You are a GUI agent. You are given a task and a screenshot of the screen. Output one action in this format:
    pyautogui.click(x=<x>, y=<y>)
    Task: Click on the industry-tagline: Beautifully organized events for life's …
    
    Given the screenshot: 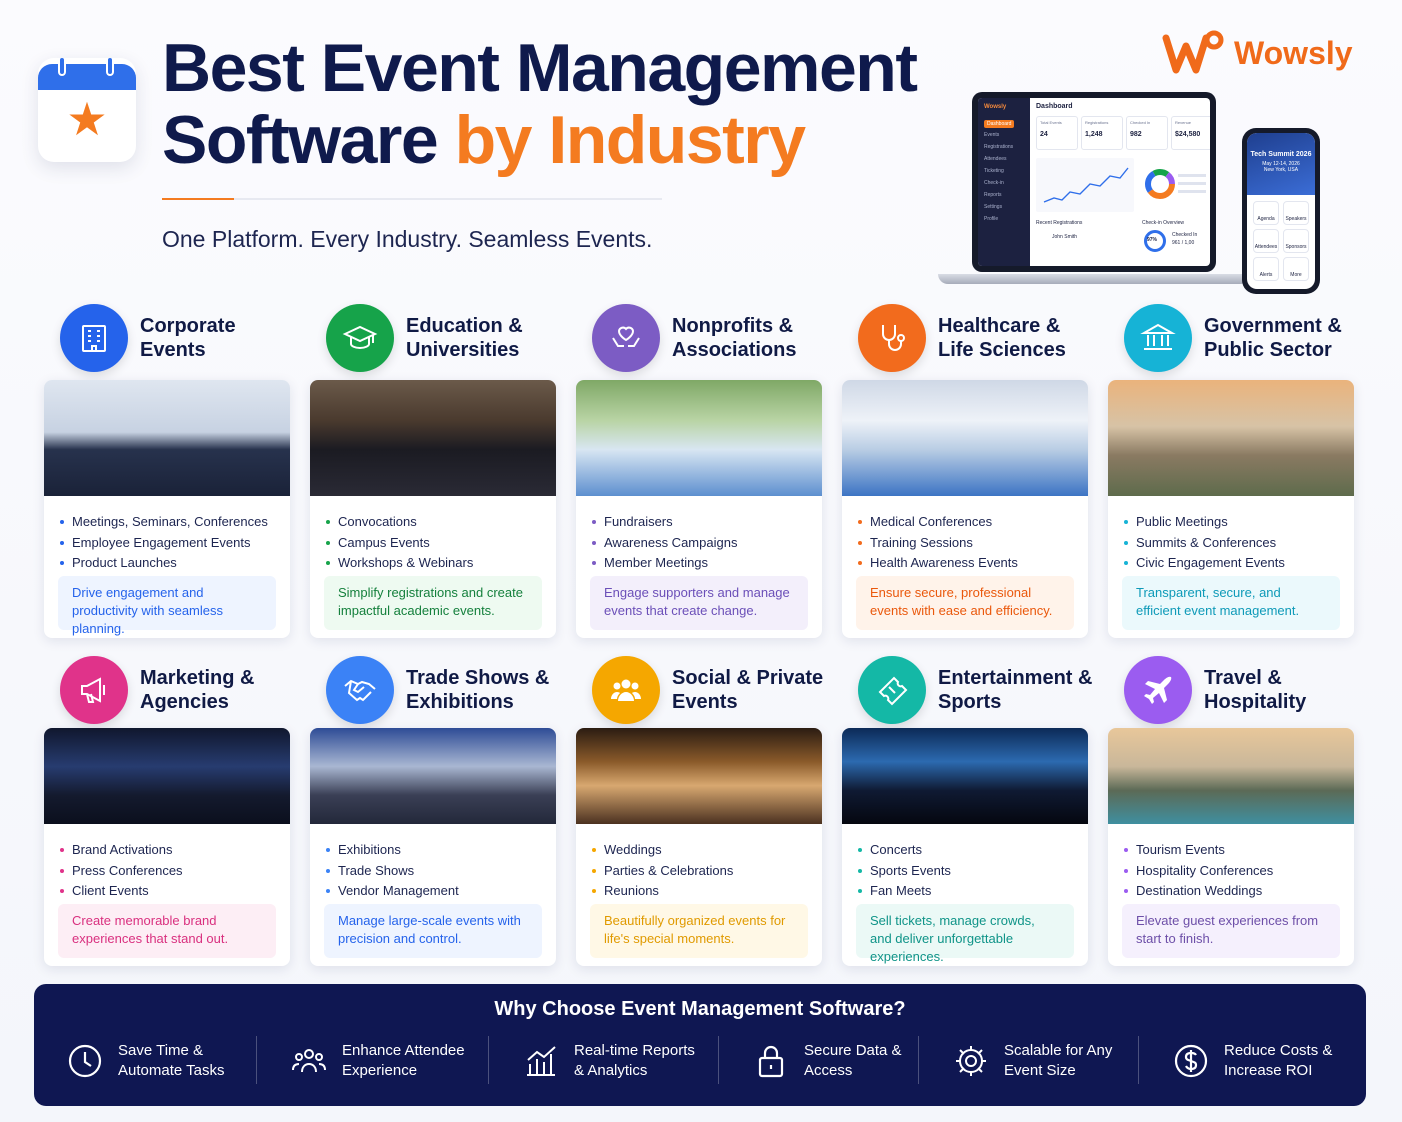 What is the action you would take?
    pyautogui.click(x=699, y=931)
    